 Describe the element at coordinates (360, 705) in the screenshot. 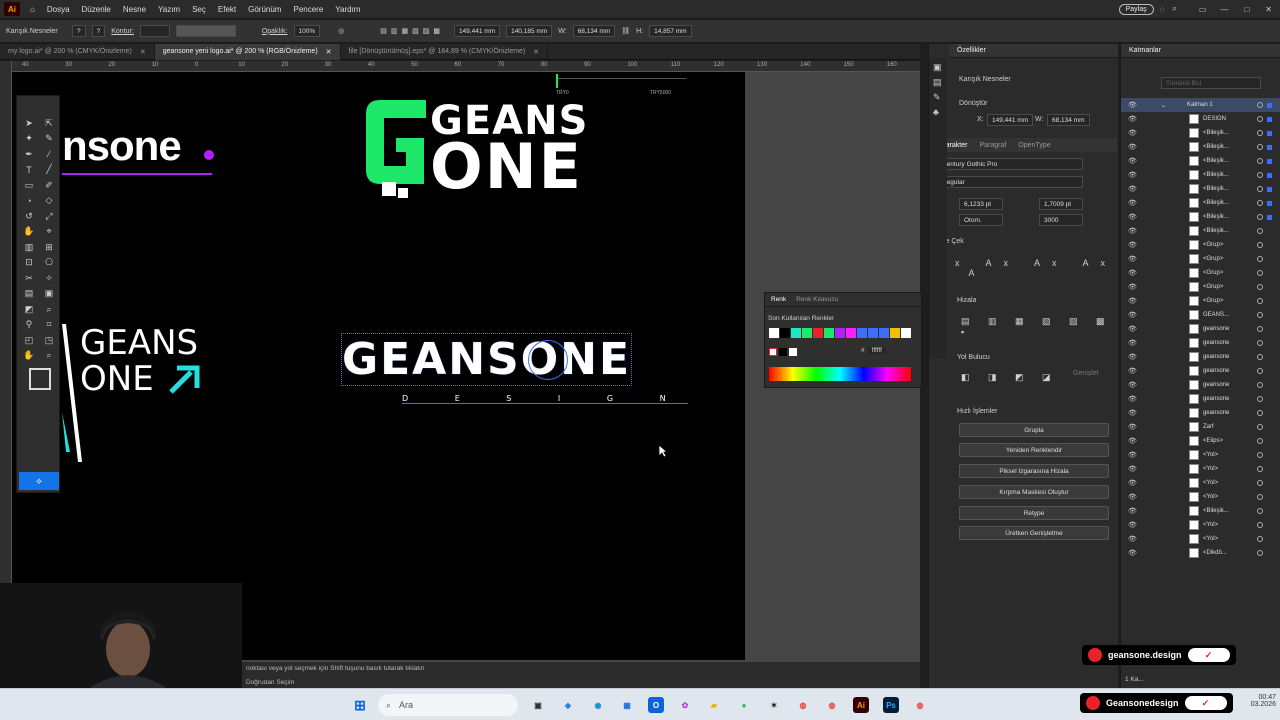

I see `windows-start-icon: ⊞` at that location.